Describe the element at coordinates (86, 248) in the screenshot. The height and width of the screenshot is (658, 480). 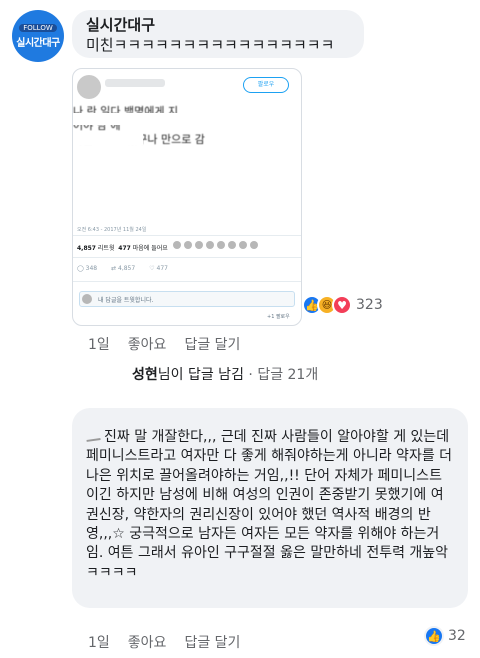
I see `tweet-retweet-count: 4,857` at that location.